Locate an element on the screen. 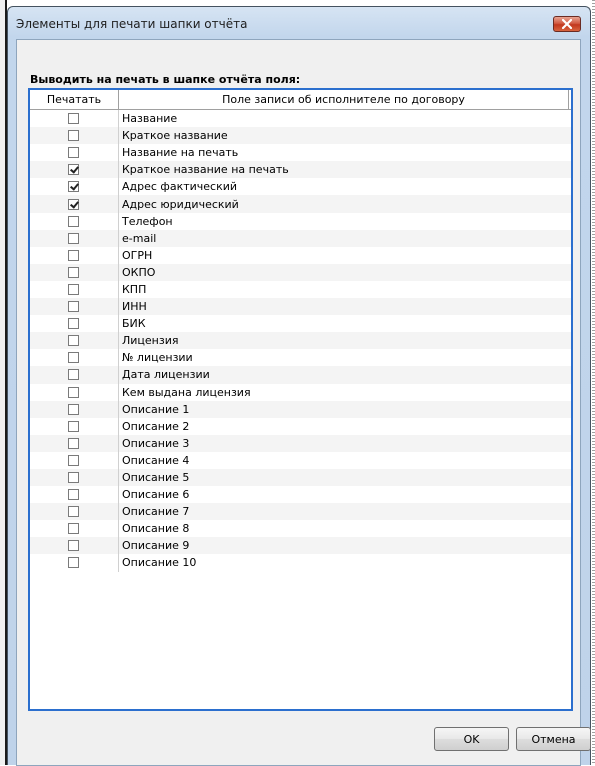  table-row: Описание 4 is located at coordinates (300, 460).